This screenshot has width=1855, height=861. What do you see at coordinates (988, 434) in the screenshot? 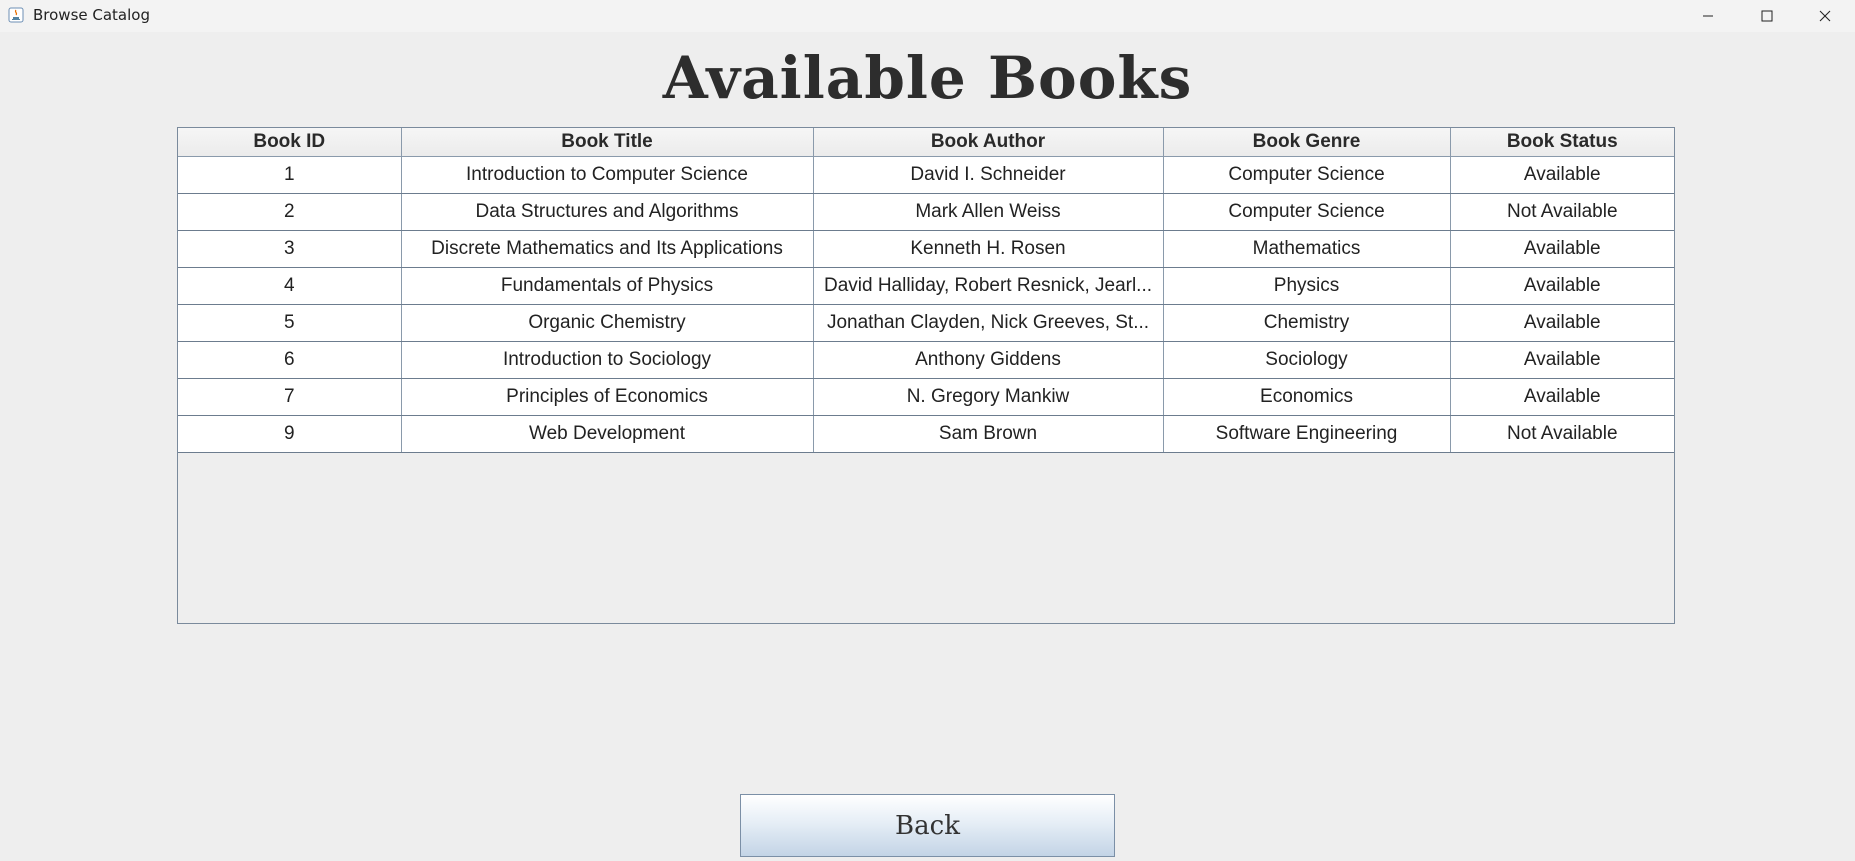
I see `cell-book-author: Sam Brown` at bounding box center [988, 434].